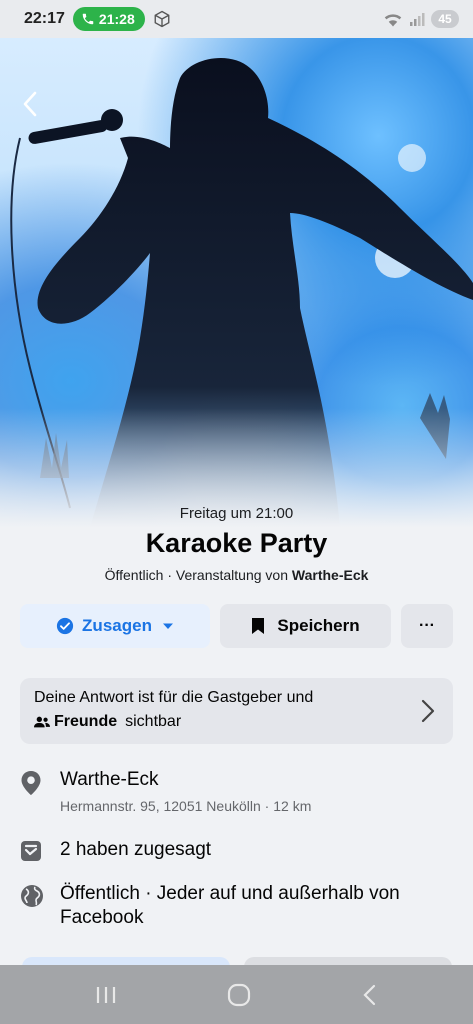 This screenshot has height=1024, width=473. I want to click on calendar-check-icon, so click(31, 851).